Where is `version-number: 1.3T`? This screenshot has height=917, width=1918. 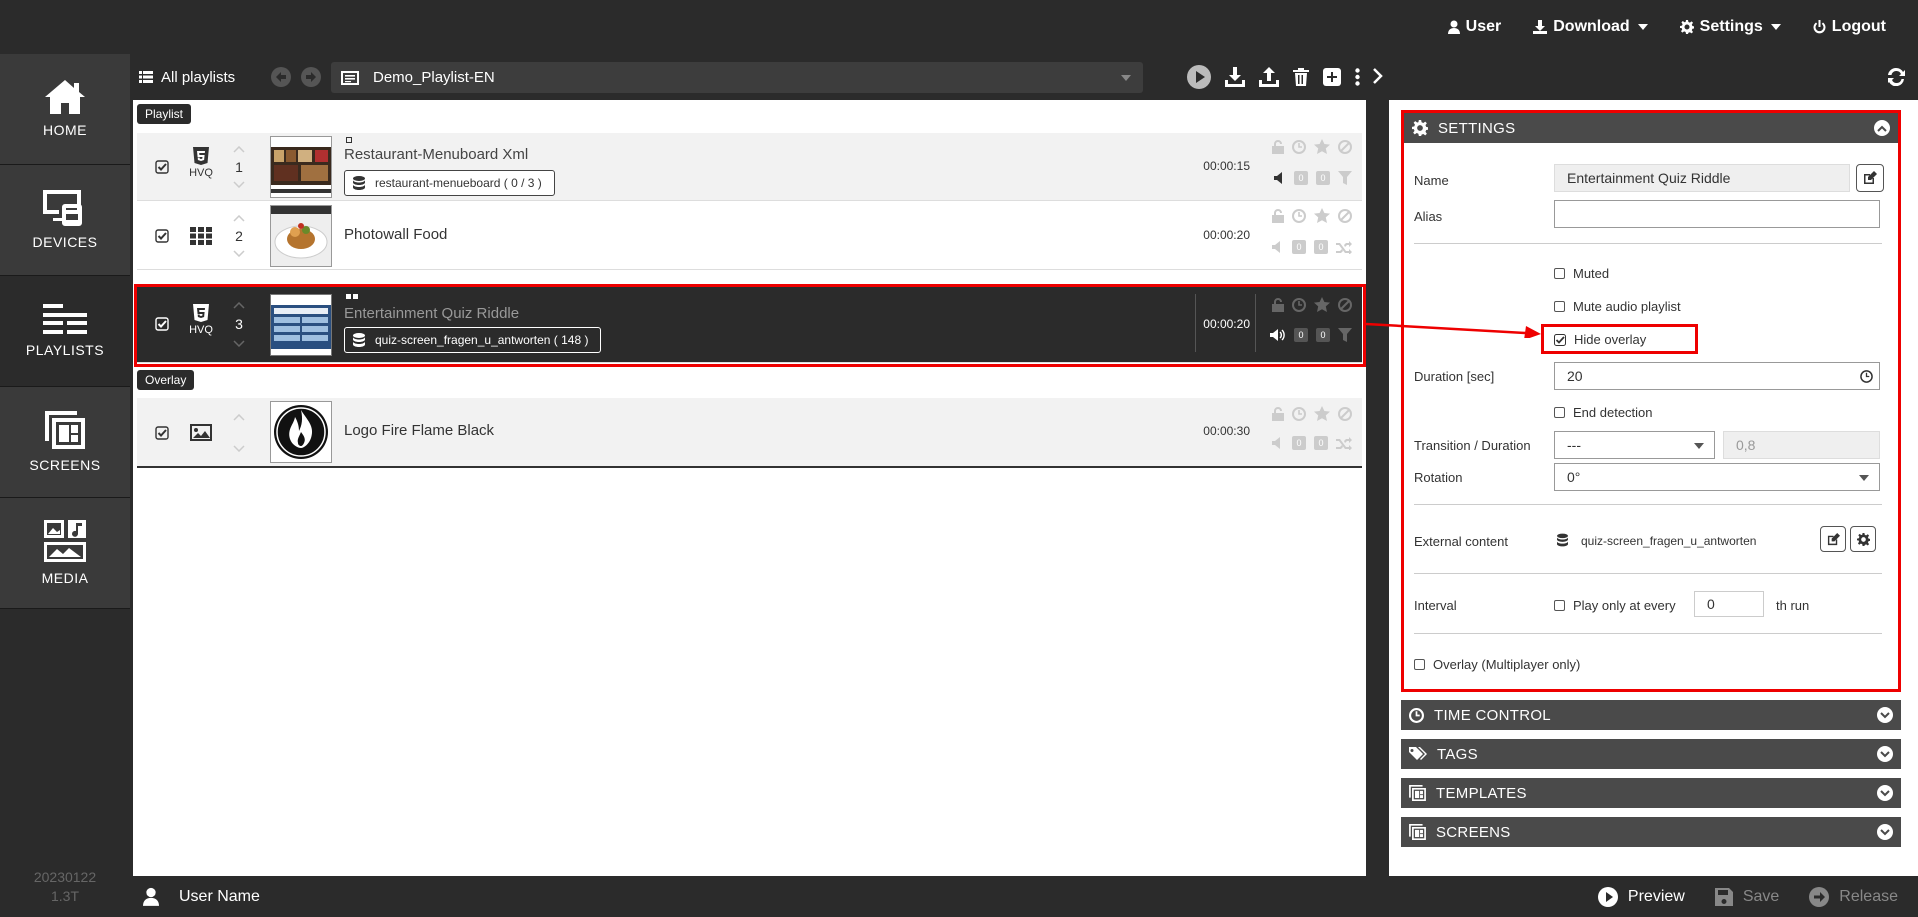
version-number: 1.3T is located at coordinates (64, 896).